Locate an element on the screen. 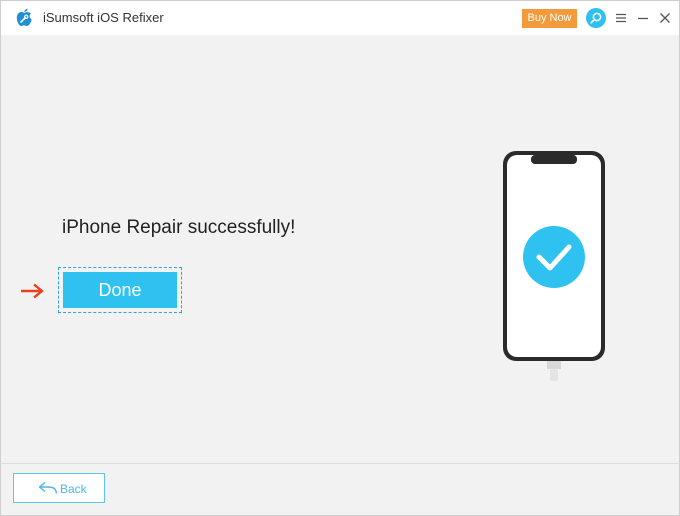  search-button is located at coordinates (596, 18).